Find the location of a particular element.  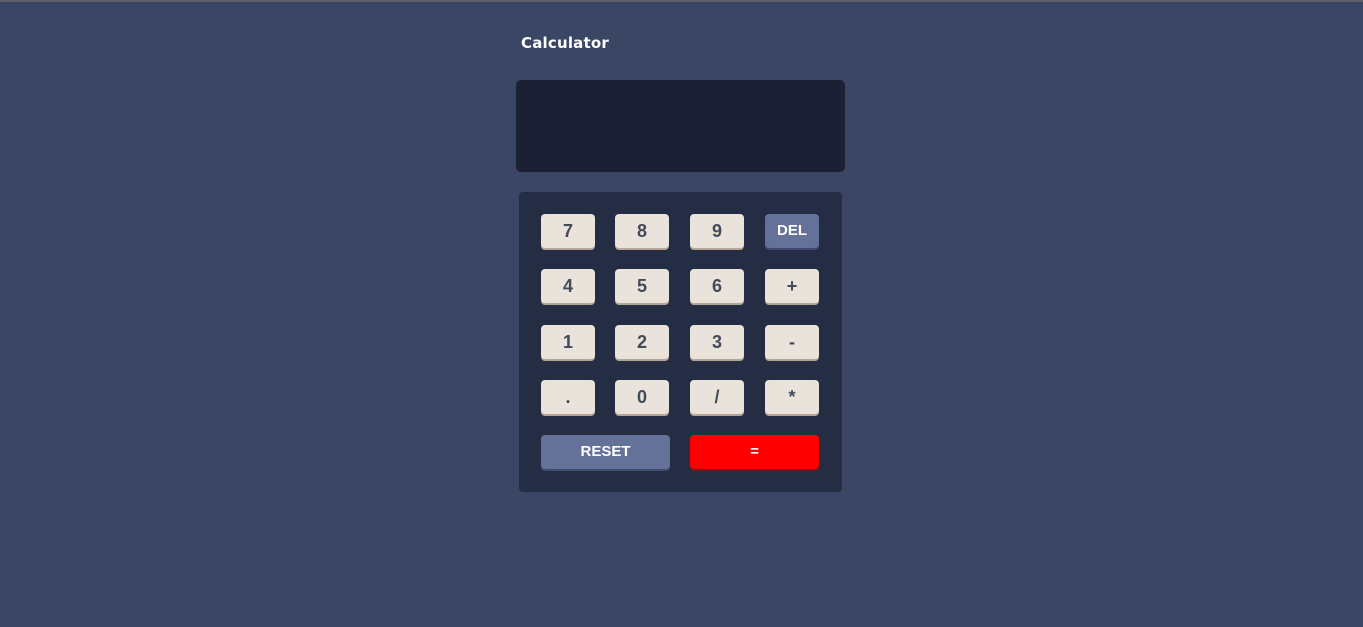

key-1: 1 is located at coordinates (568, 342).